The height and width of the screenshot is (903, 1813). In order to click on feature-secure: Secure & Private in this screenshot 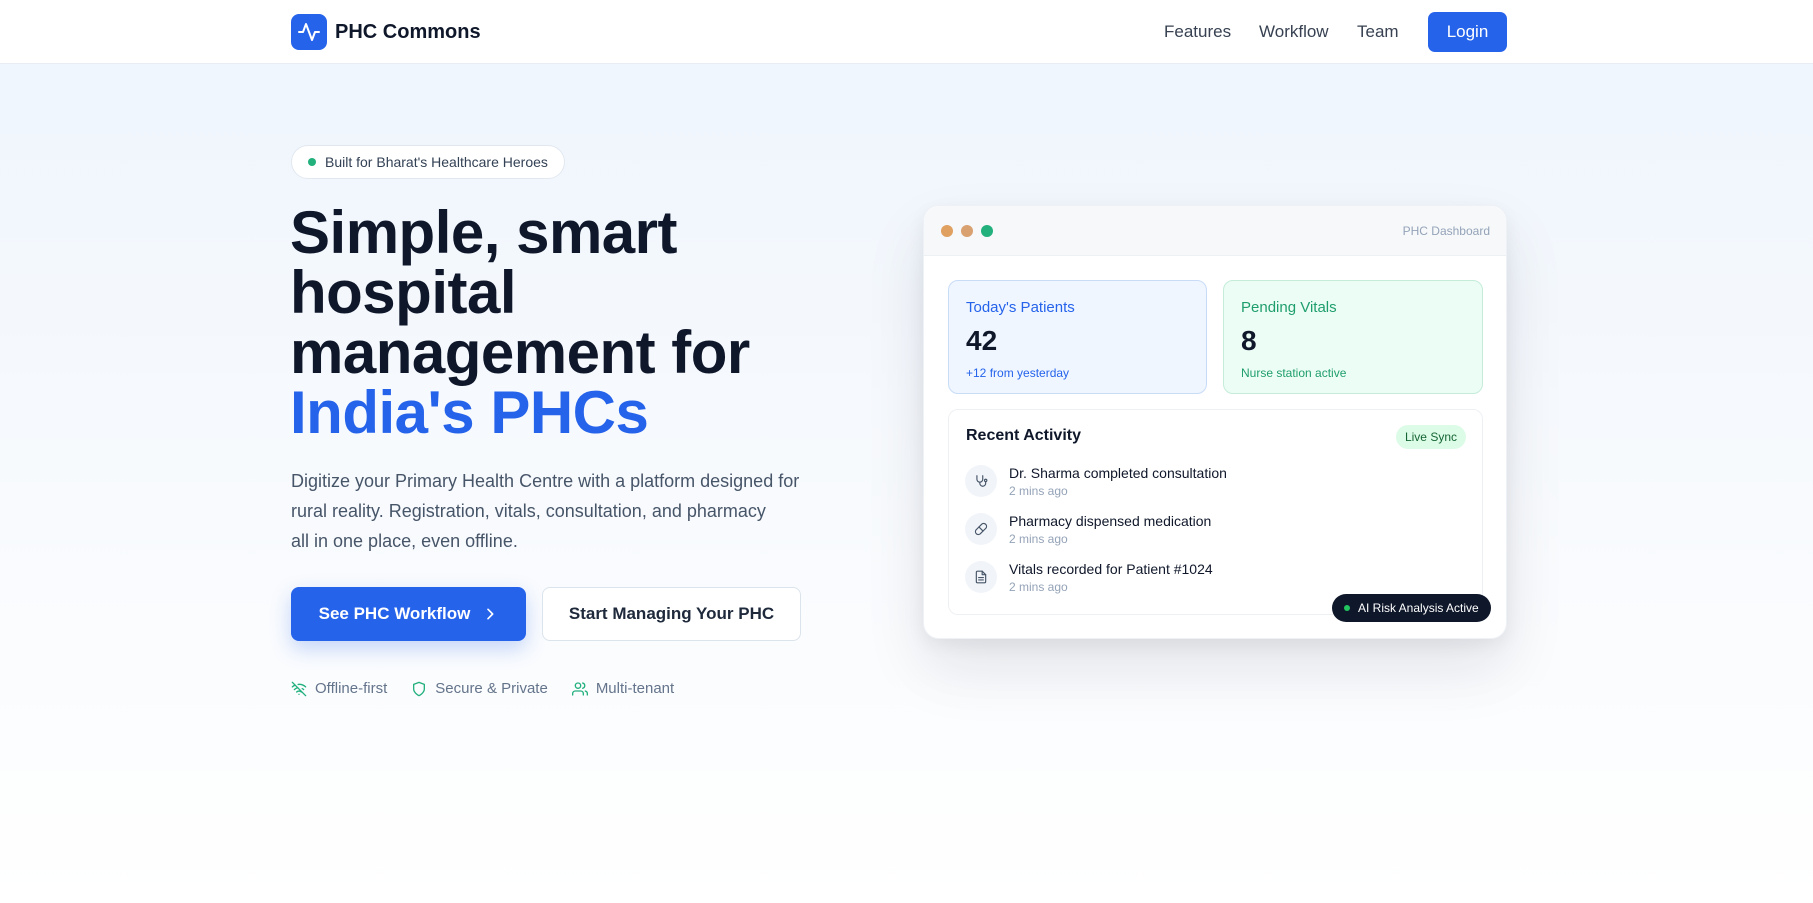, I will do `click(479, 688)`.